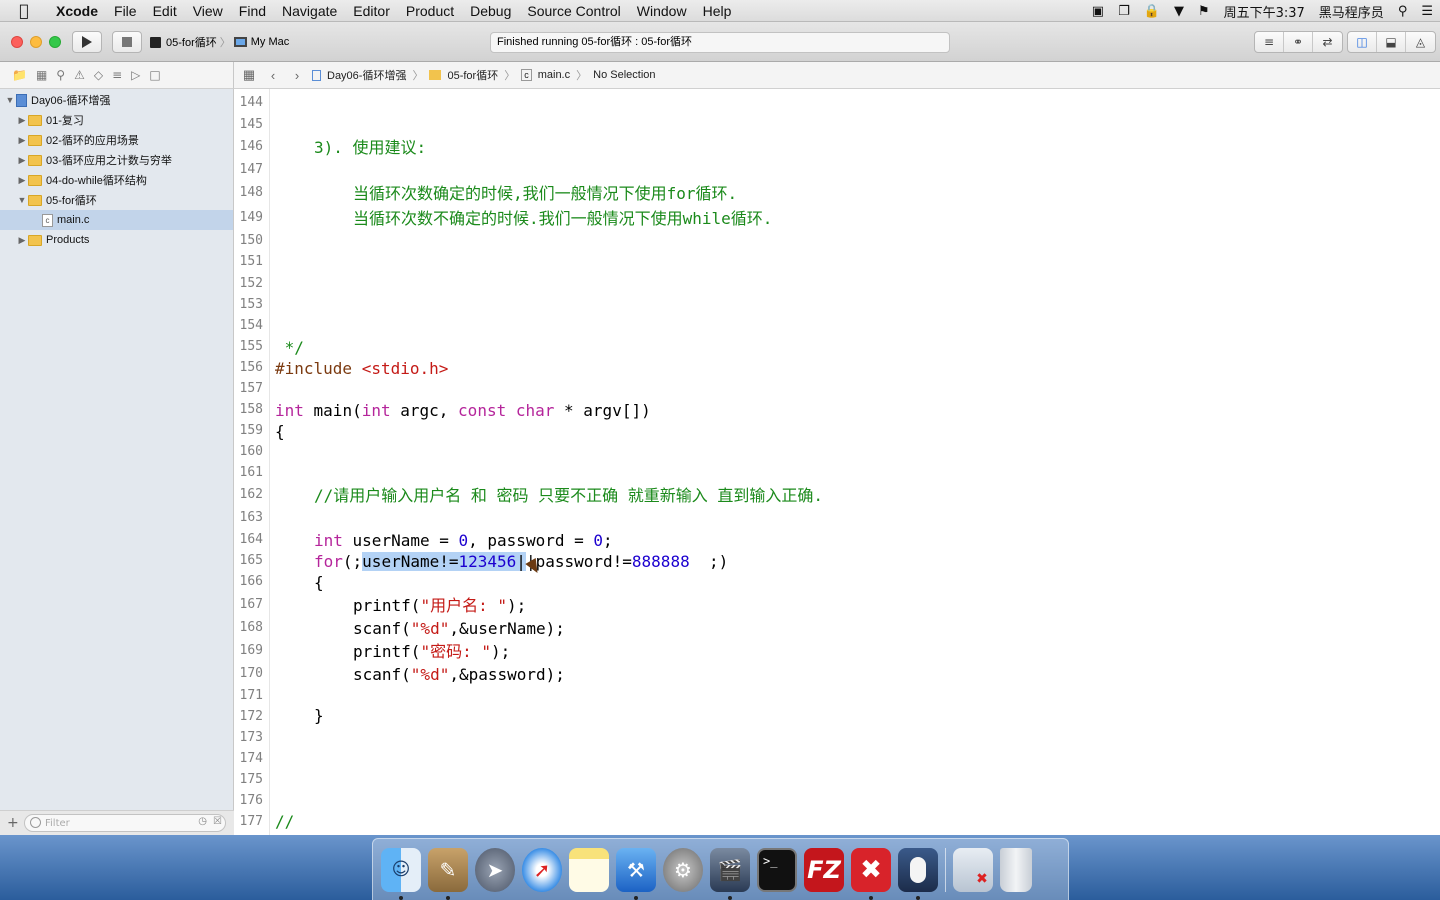 The image size is (1440, 900). Describe the element at coordinates (683, 869) in the screenshot. I see `system-preferences-icon: ⚙` at that location.